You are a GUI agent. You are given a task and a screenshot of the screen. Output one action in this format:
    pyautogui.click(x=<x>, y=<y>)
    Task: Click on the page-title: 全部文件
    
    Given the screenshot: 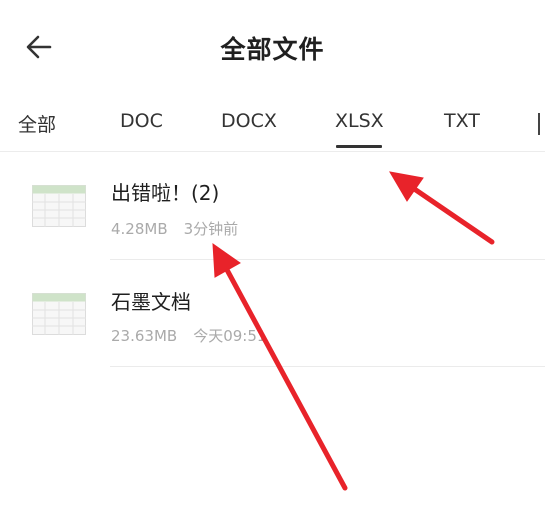 What is the action you would take?
    pyautogui.click(x=272, y=49)
    